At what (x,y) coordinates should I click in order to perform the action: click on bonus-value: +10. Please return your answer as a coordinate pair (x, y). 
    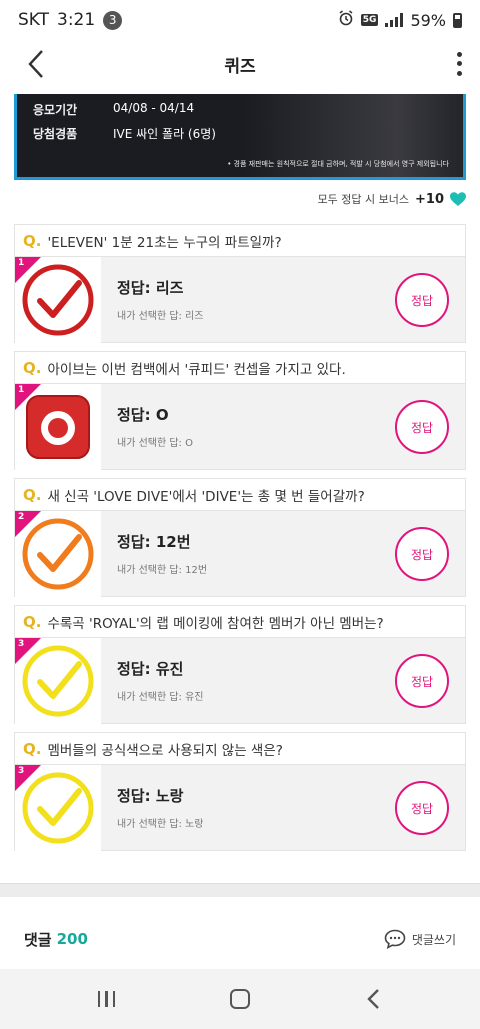
    Looking at the image, I should click on (429, 199).